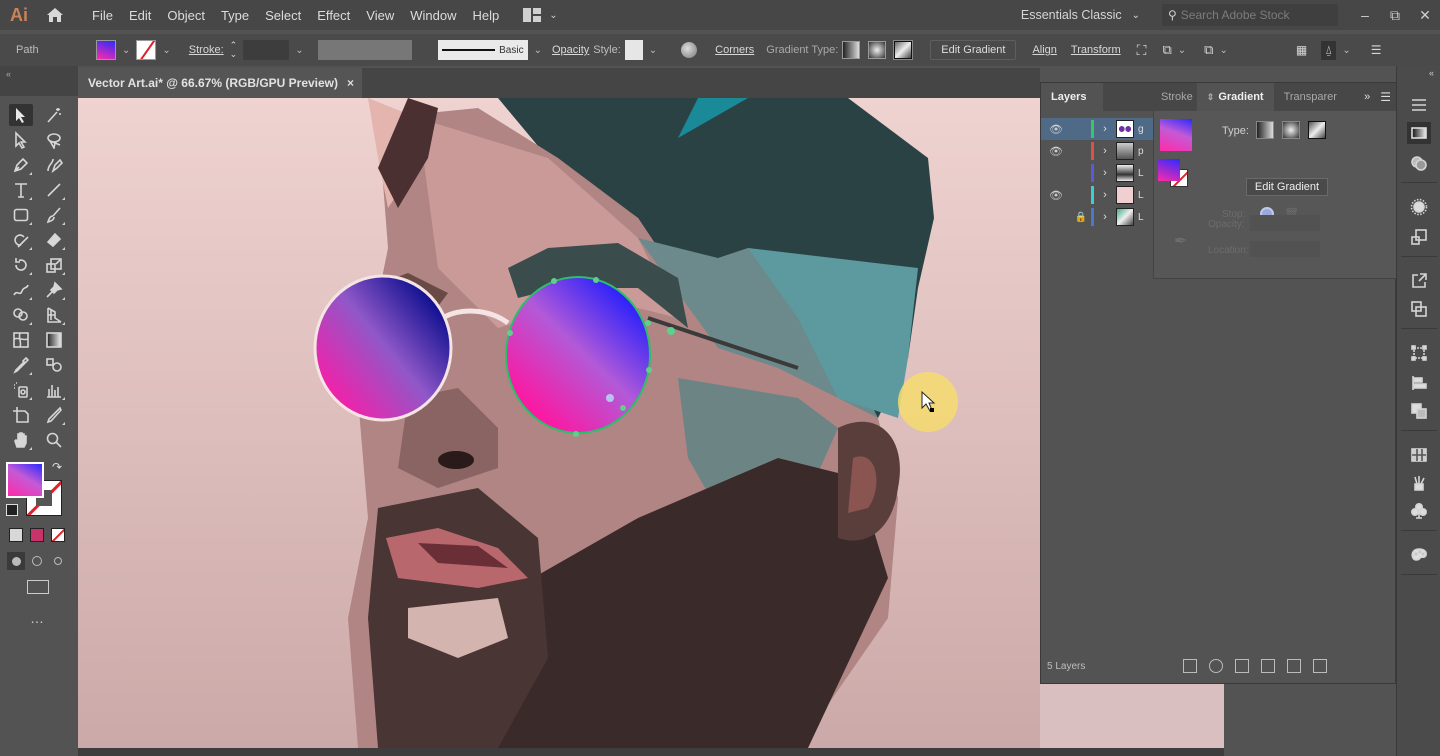 This screenshot has height=756, width=1440. Describe the element at coordinates (1141, 217) in the screenshot. I see `layer-name: L` at that location.